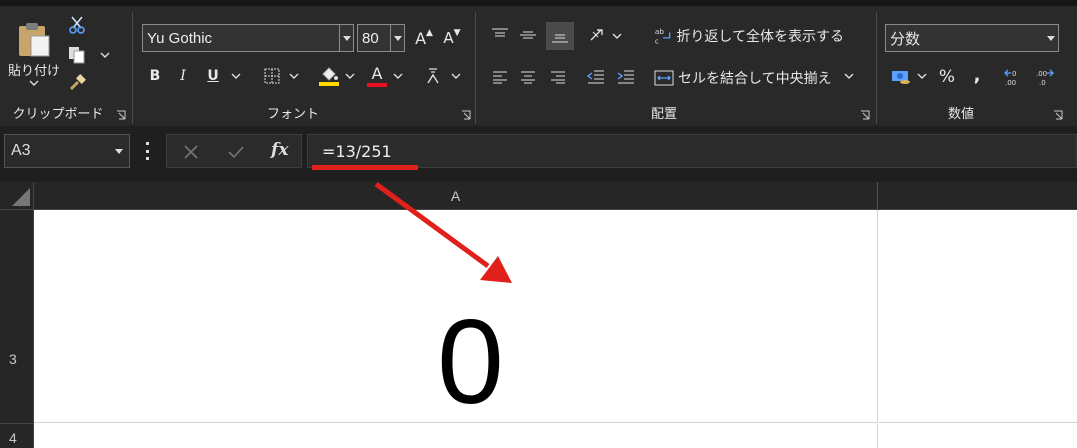 The height and width of the screenshot is (448, 1077). I want to click on orientation-dropdown, so click(617, 36).